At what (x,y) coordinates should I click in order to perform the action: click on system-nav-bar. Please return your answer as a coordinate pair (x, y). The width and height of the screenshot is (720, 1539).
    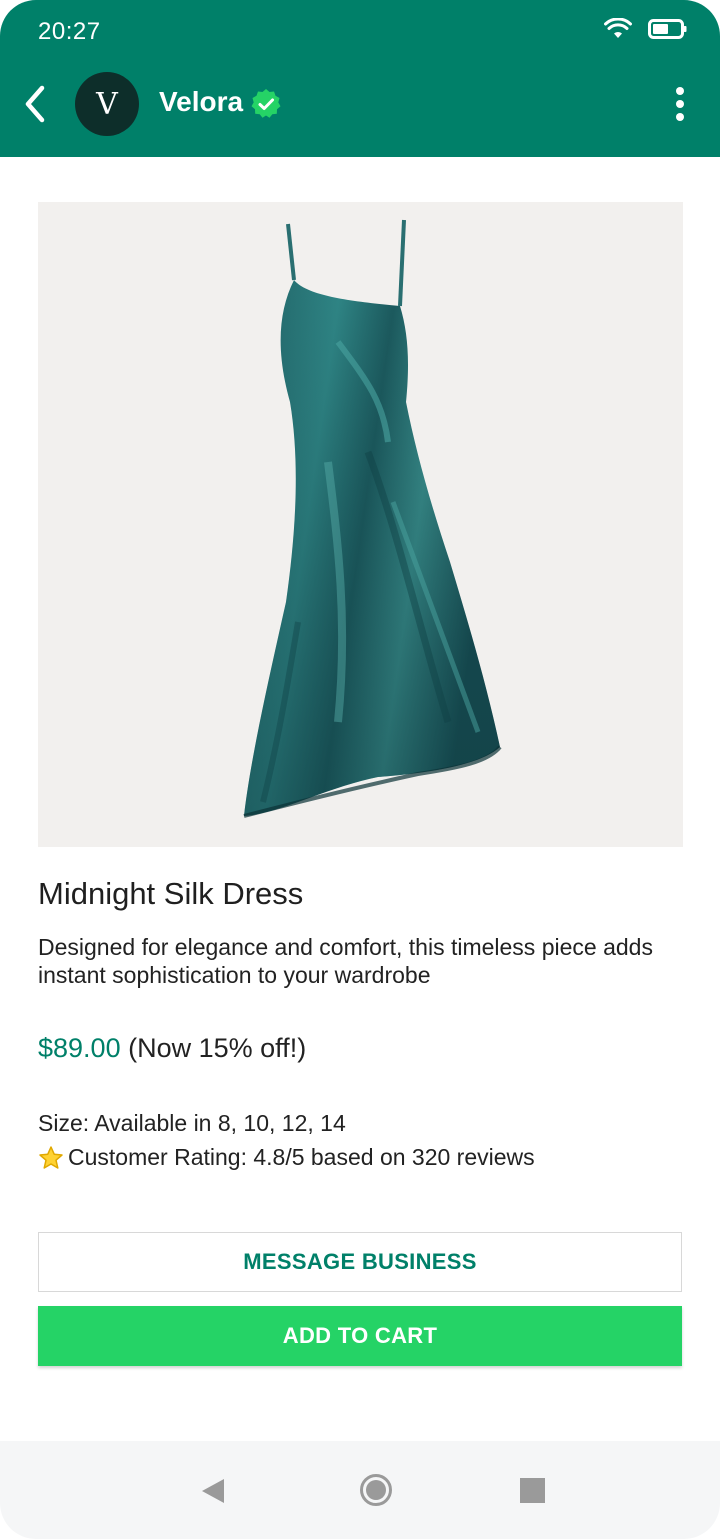
    Looking at the image, I should click on (360, 1490).